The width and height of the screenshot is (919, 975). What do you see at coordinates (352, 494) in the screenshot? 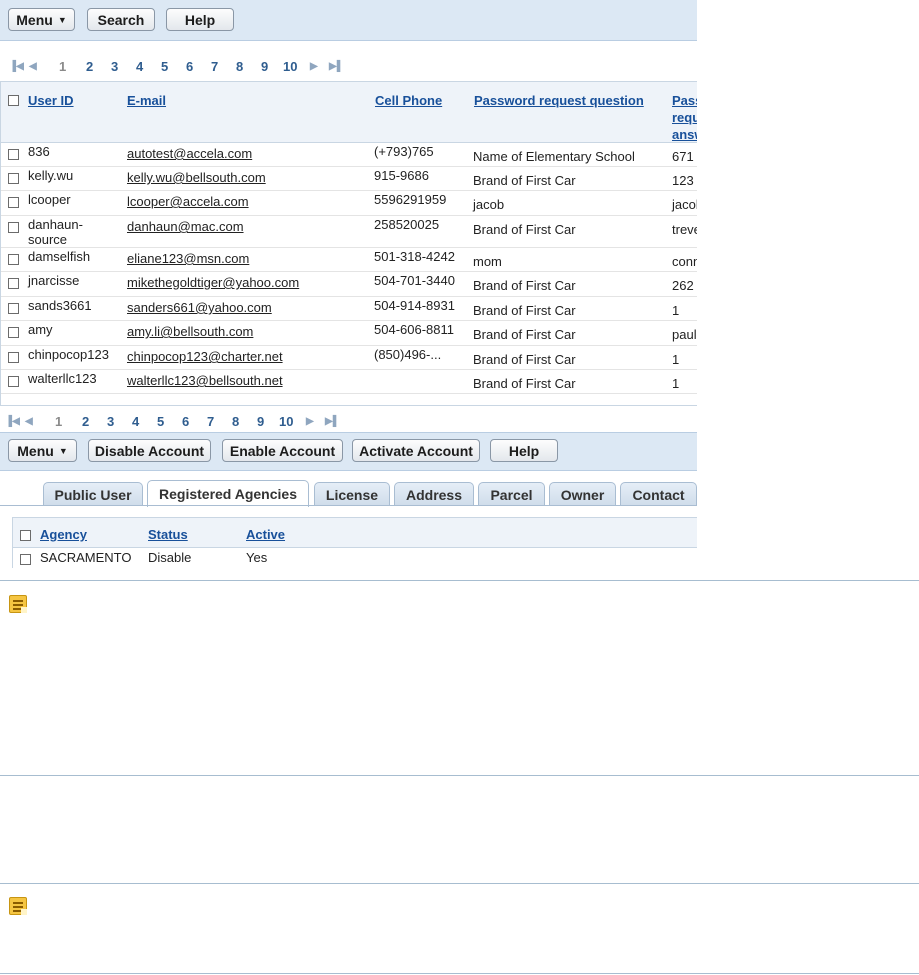
I see `tab-license: License` at bounding box center [352, 494].